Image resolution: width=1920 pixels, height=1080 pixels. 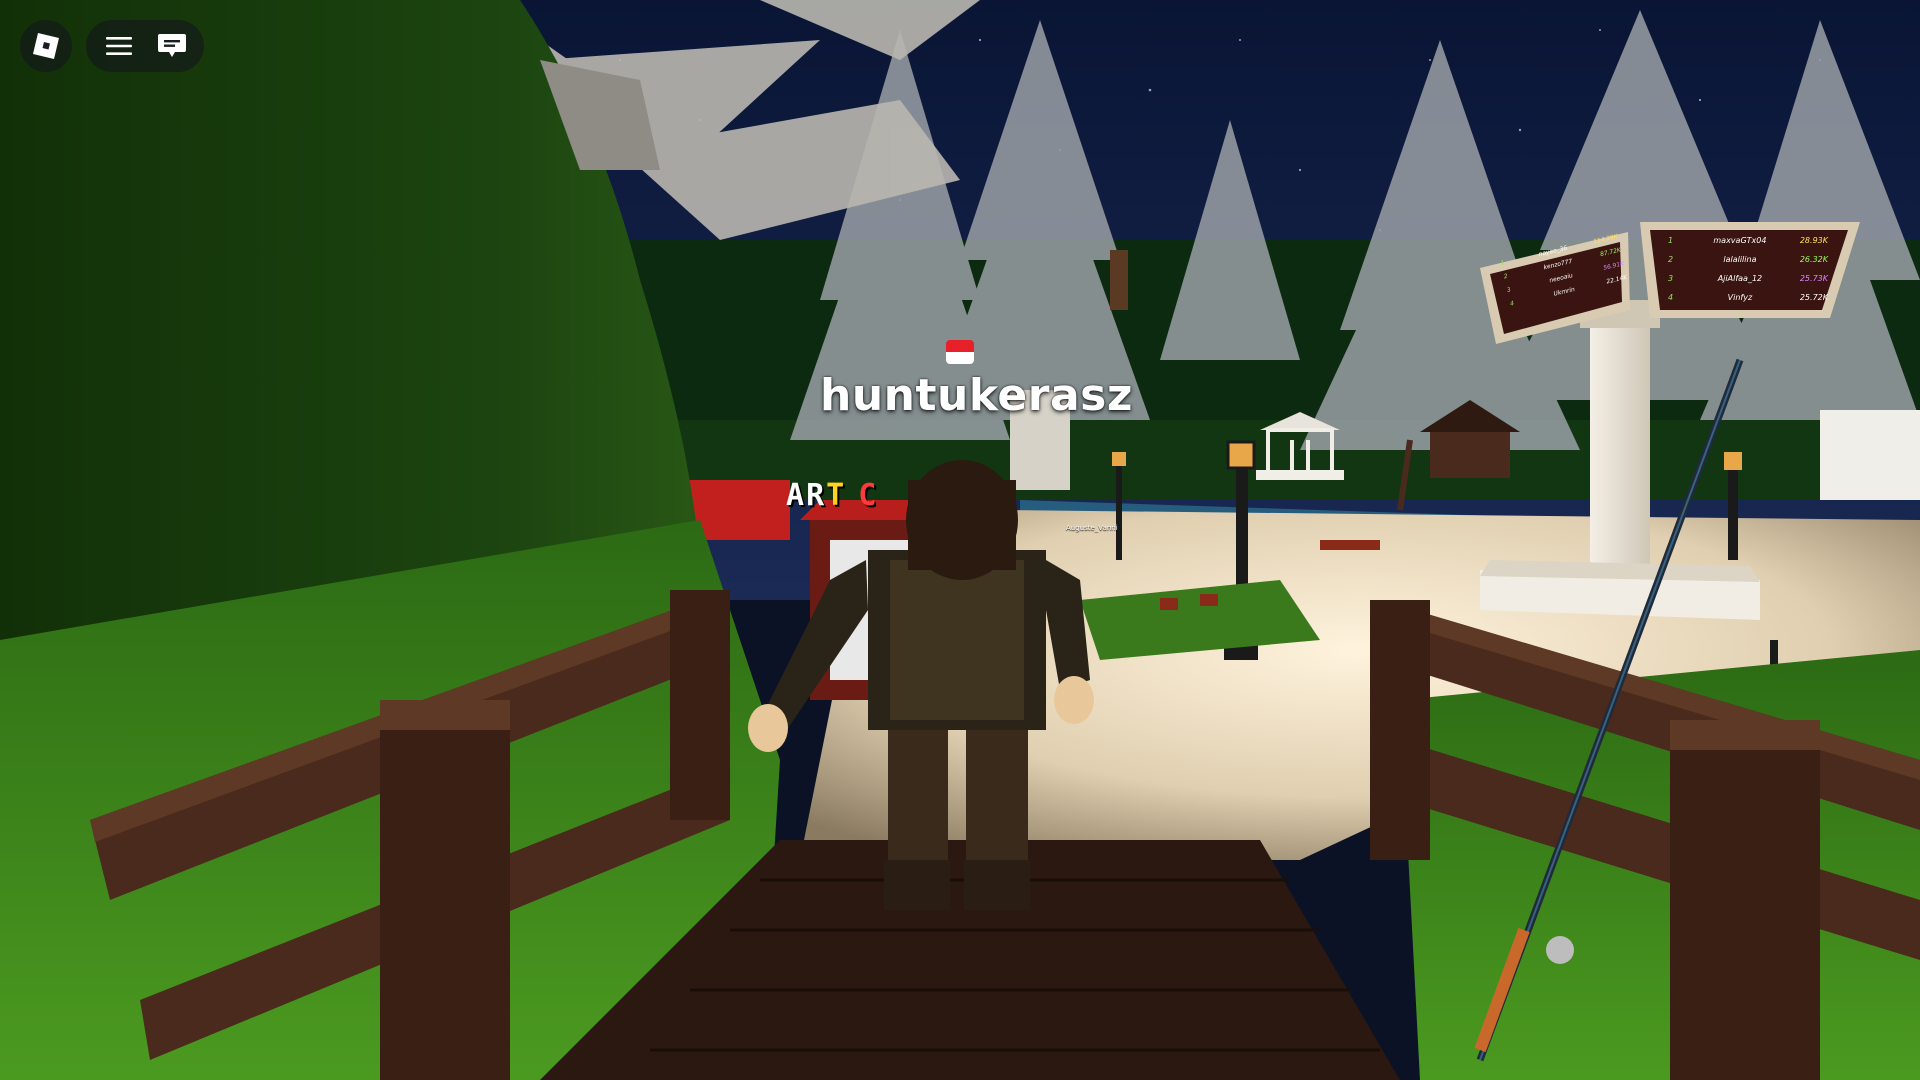 What do you see at coordinates (1671, 297) in the screenshot?
I see `leaderboard-rank: 4` at bounding box center [1671, 297].